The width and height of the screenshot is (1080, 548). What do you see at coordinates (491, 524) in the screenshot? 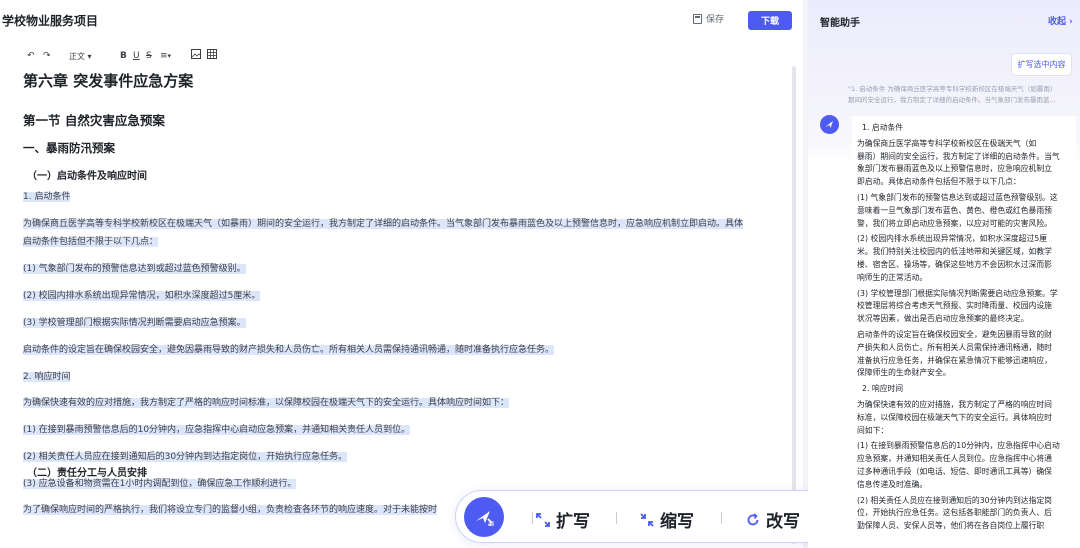
I see `svg-text: ai` at bounding box center [491, 524].